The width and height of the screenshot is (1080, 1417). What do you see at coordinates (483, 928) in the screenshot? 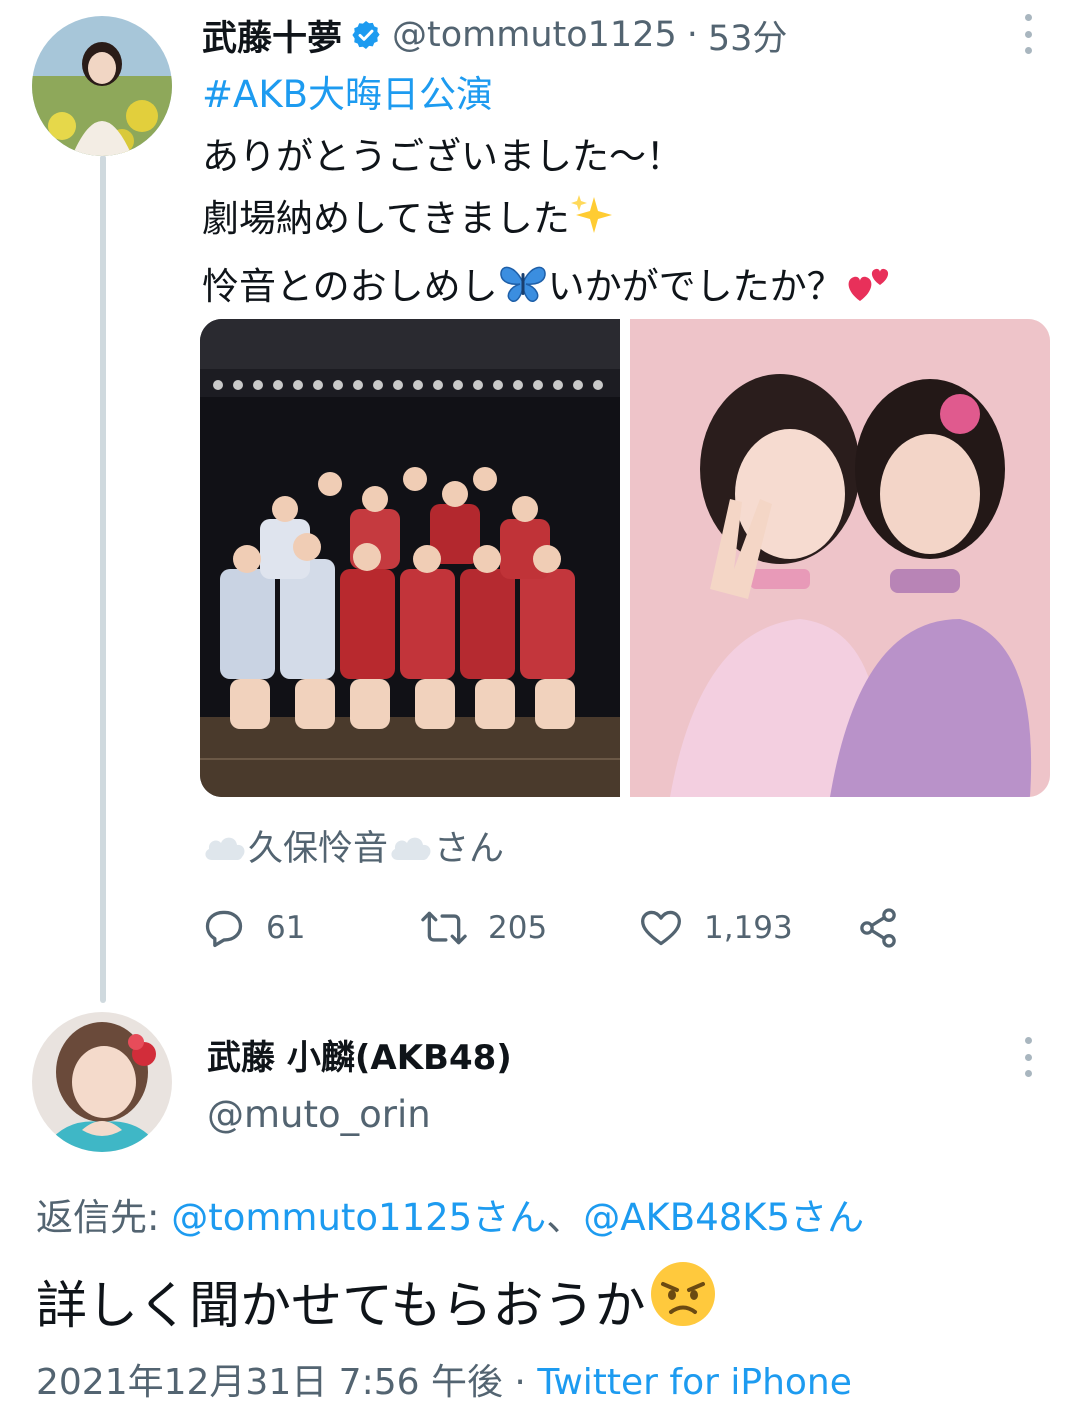
I see `retweet-button: 205` at bounding box center [483, 928].